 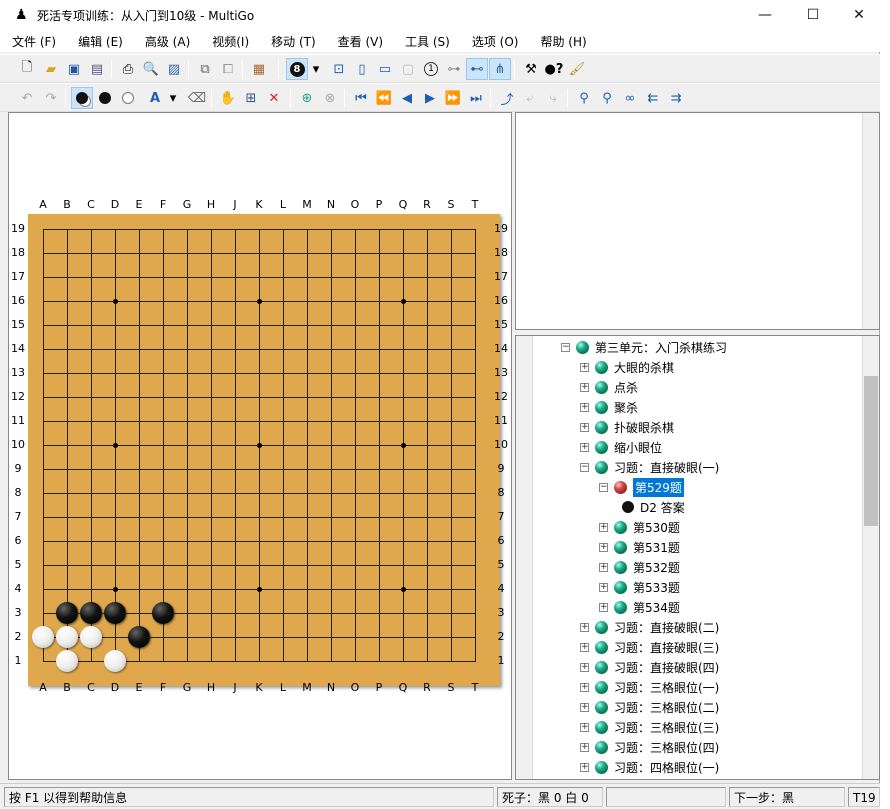 I want to click on board-coords-icon: ⊡, so click(x=339, y=69).